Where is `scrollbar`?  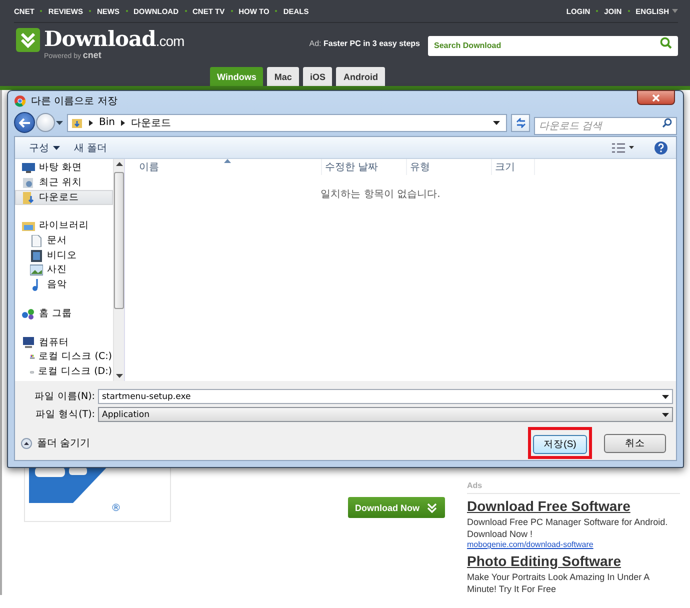 scrollbar is located at coordinates (118, 270).